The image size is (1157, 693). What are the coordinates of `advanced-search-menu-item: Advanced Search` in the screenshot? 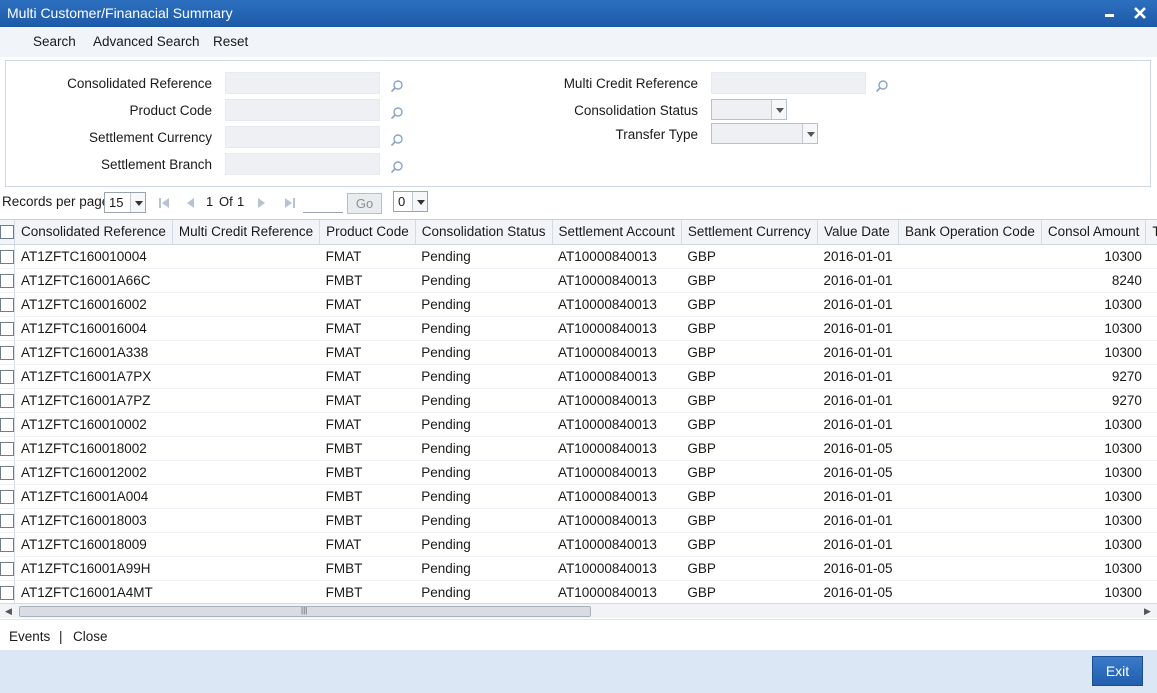 It's located at (146, 41).